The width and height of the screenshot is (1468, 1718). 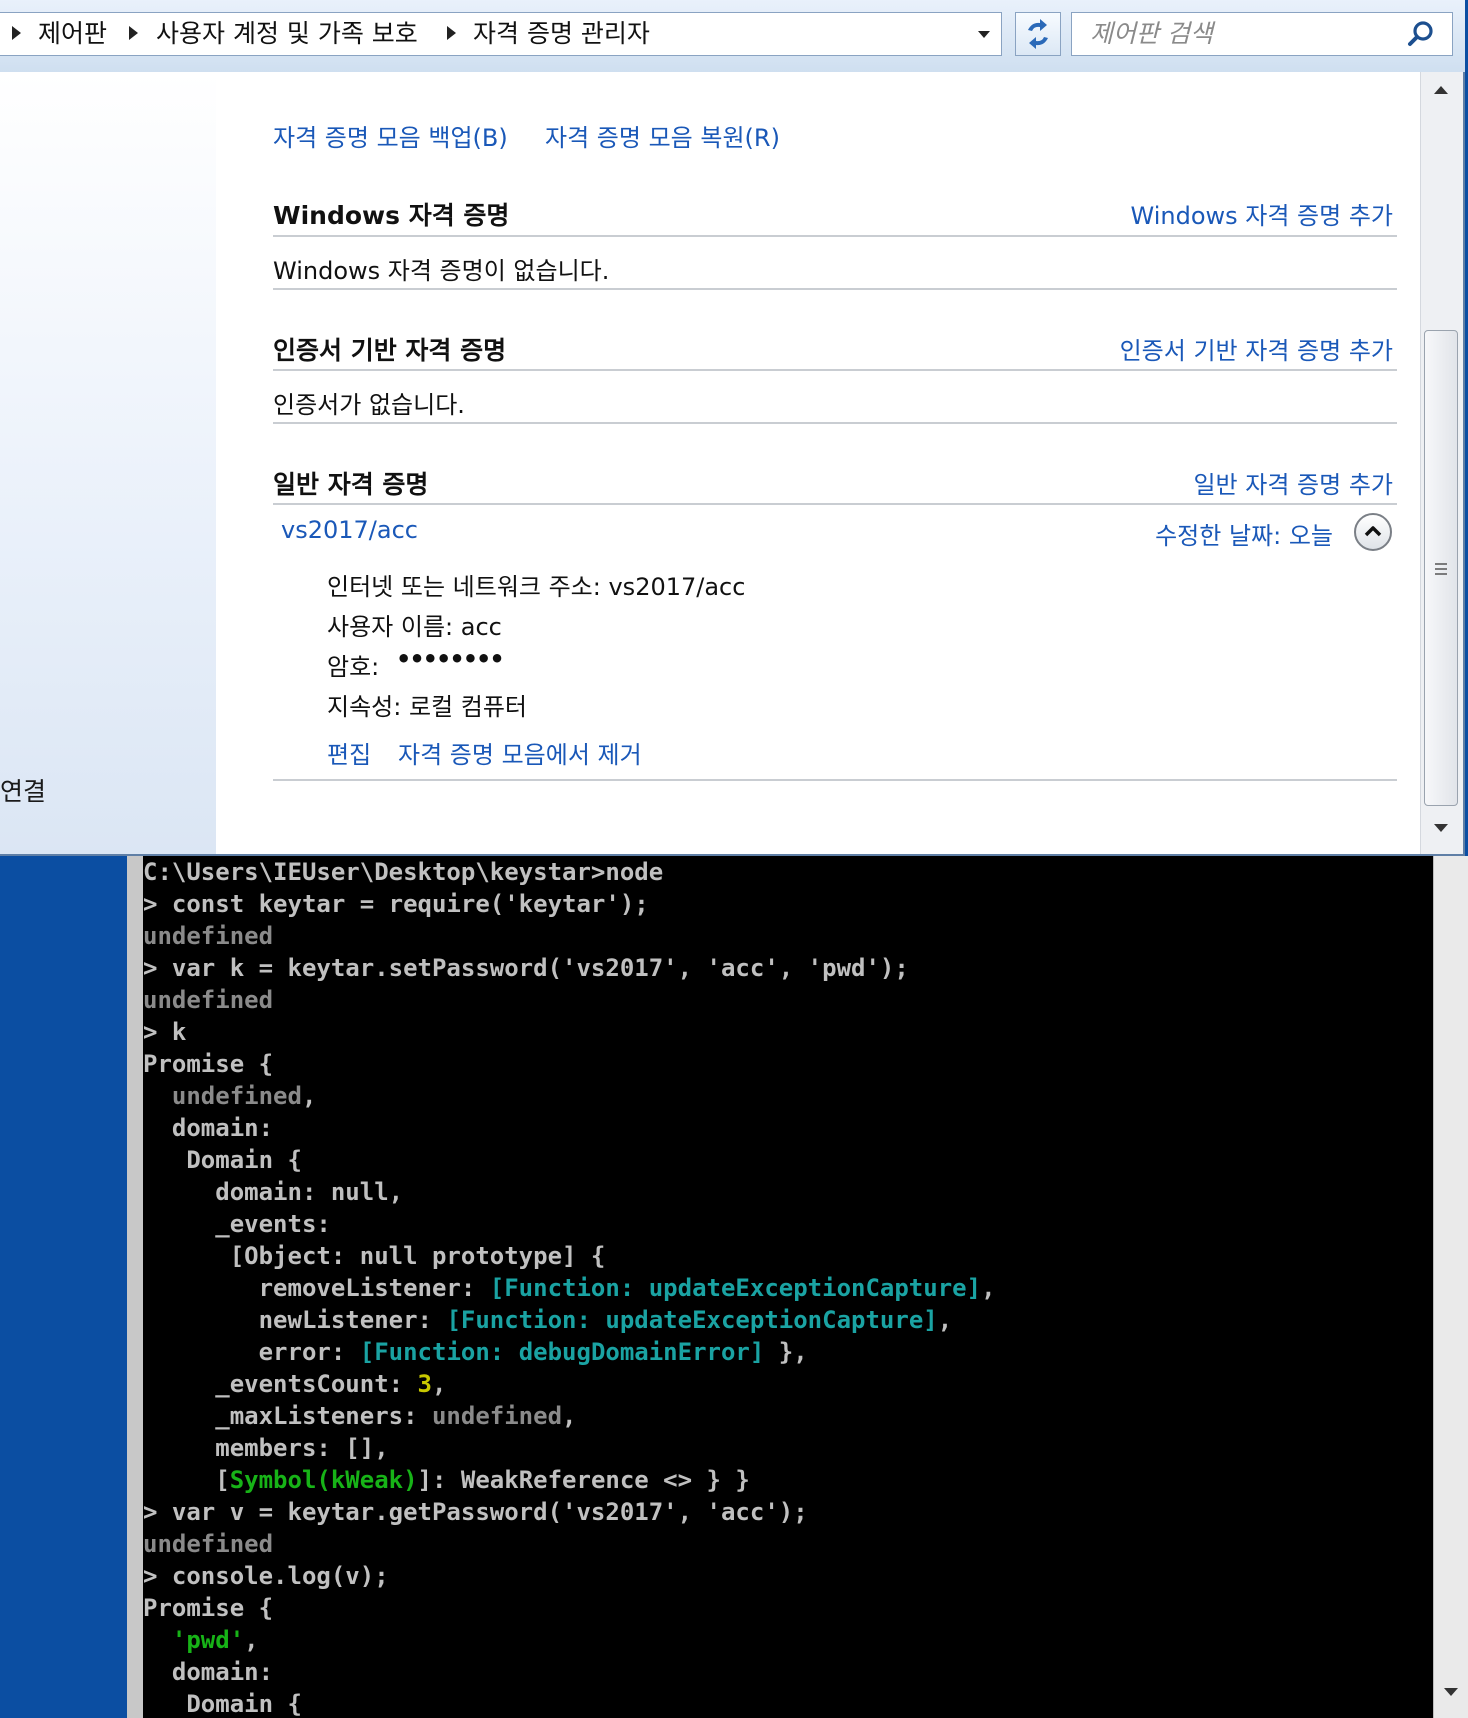 I want to click on restore-vault-link: 자격 증명 모음 복원(R), so click(x=662, y=135).